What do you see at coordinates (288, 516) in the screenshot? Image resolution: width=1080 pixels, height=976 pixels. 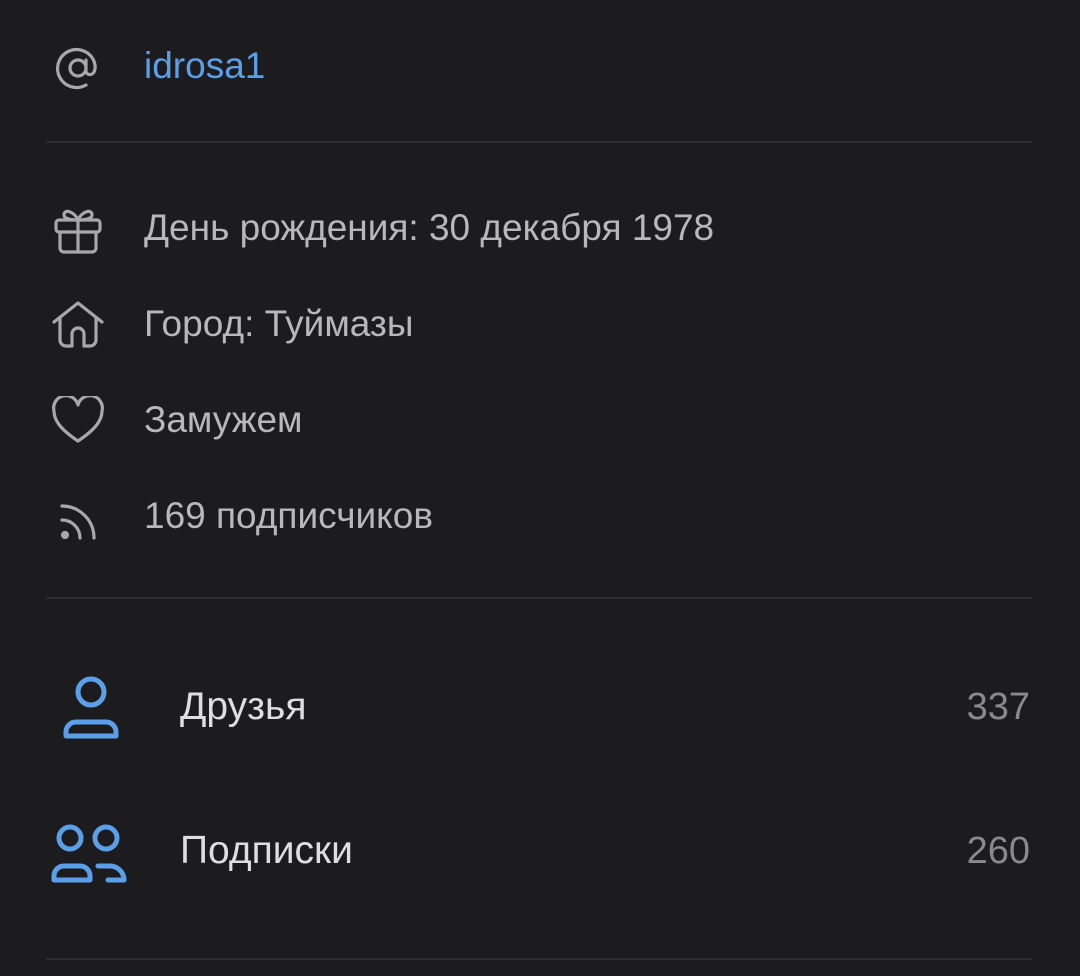 I see `followers-text: 169 подписчиков` at bounding box center [288, 516].